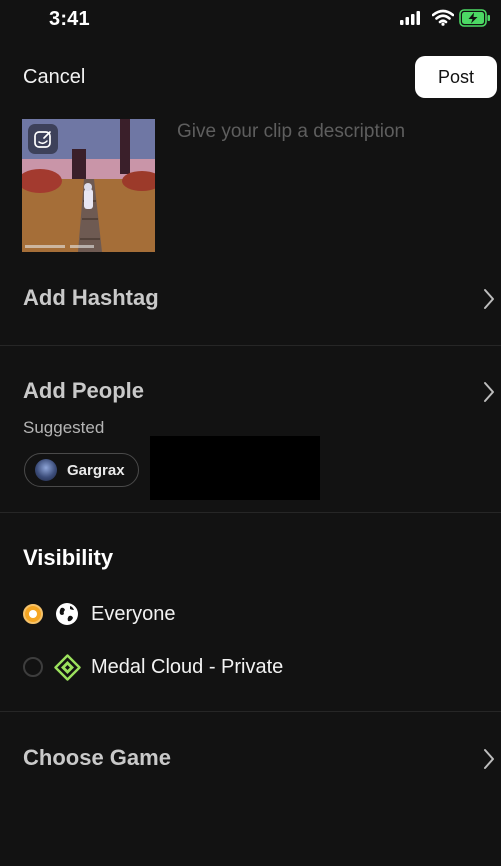 The width and height of the screenshot is (501, 866). What do you see at coordinates (46, 470) in the screenshot?
I see `avatar` at bounding box center [46, 470].